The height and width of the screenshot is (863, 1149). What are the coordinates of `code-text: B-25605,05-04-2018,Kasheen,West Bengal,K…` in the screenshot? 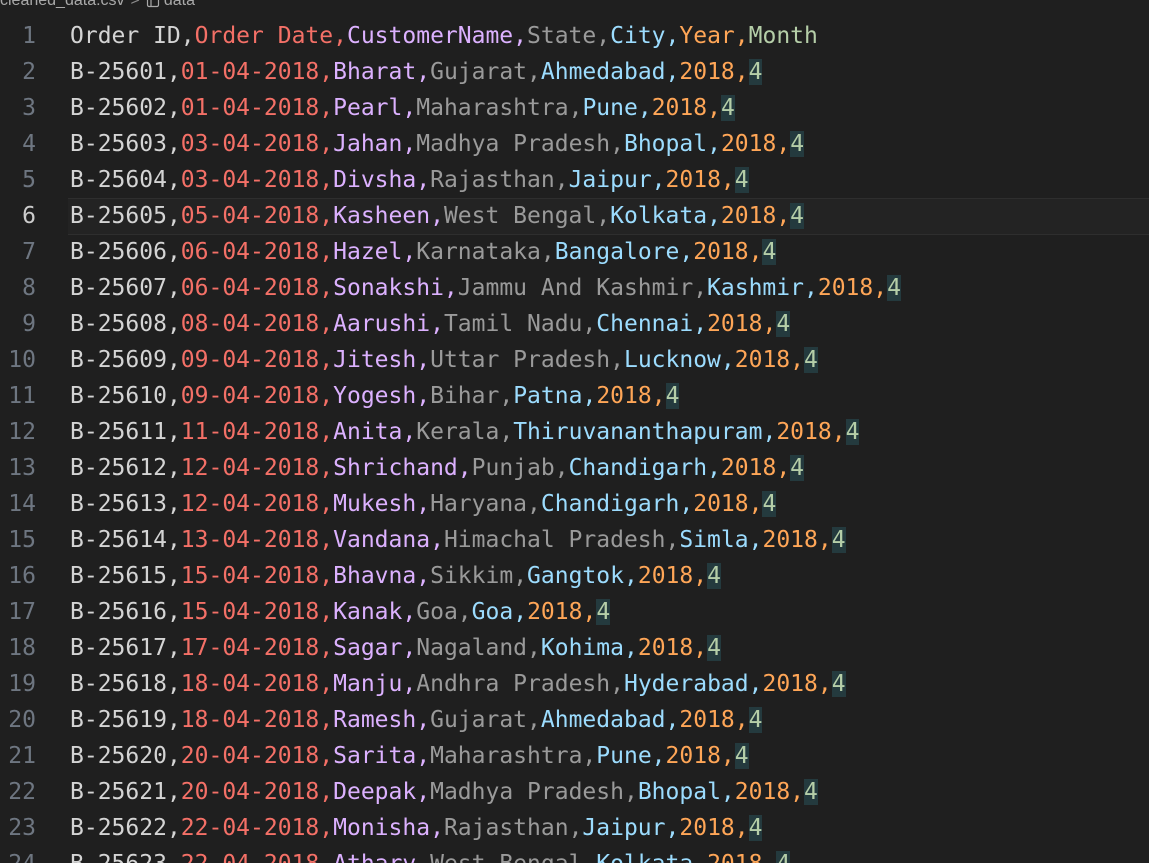 It's located at (437, 216).